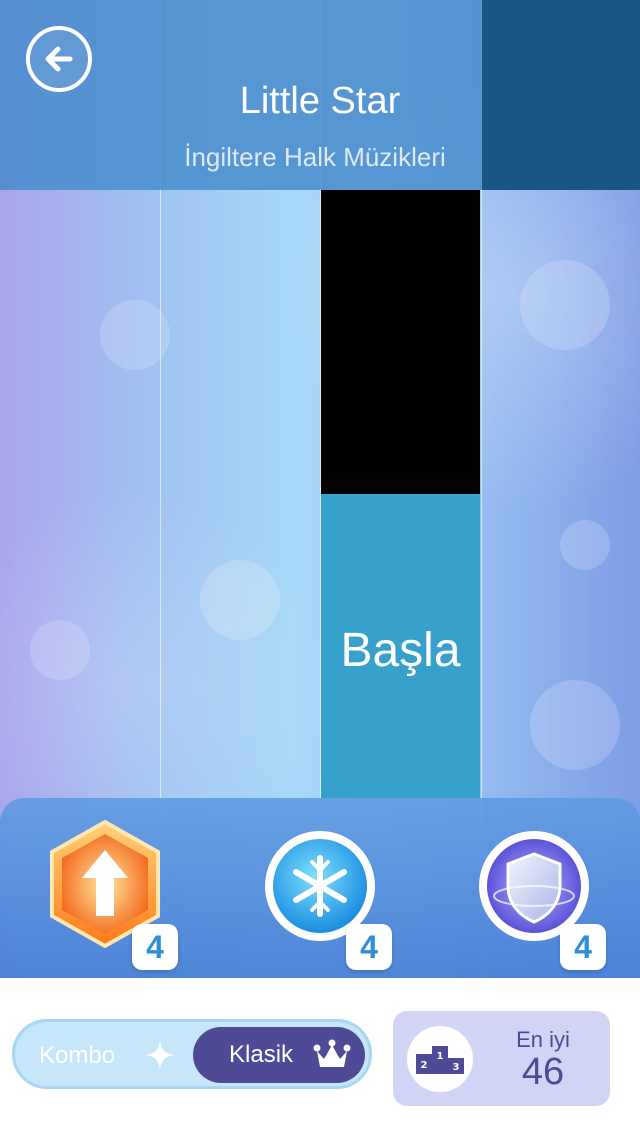  I want to click on header-dark-tile, so click(561, 95).